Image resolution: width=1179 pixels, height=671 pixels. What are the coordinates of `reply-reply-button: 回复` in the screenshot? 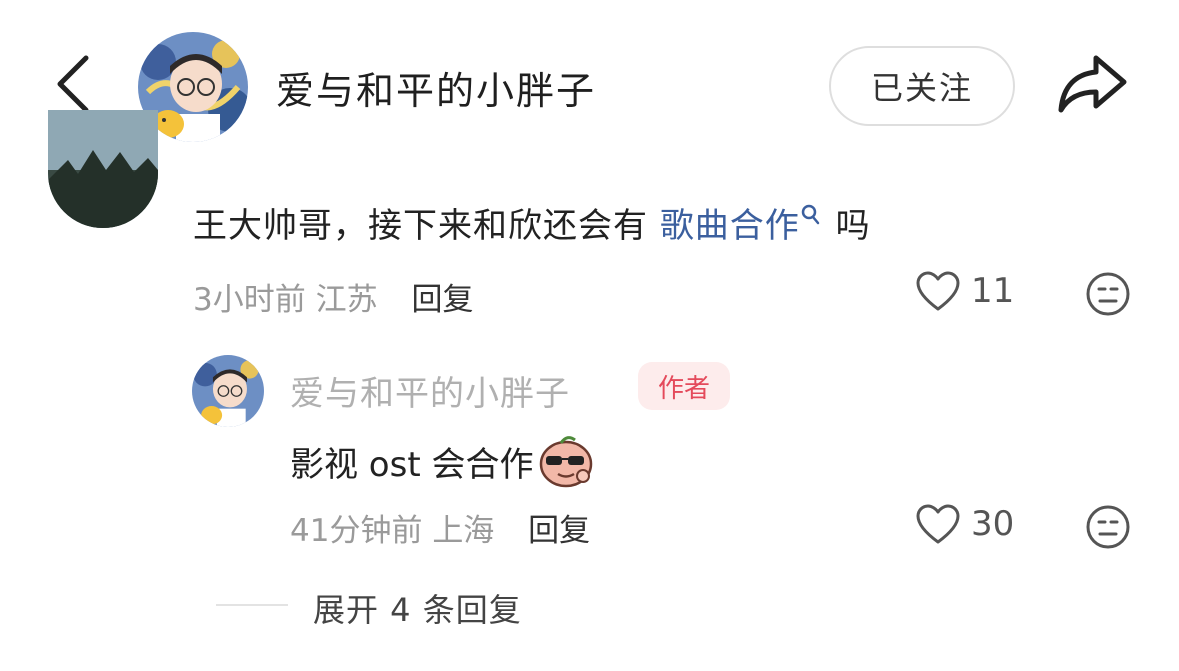 It's located at (559, 531).